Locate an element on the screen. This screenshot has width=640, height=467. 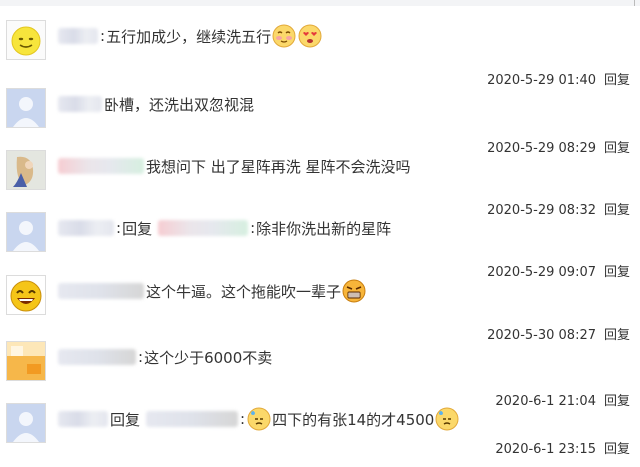
comment-text: 这个少于6000不卖 is located at coordinates (208, 357).